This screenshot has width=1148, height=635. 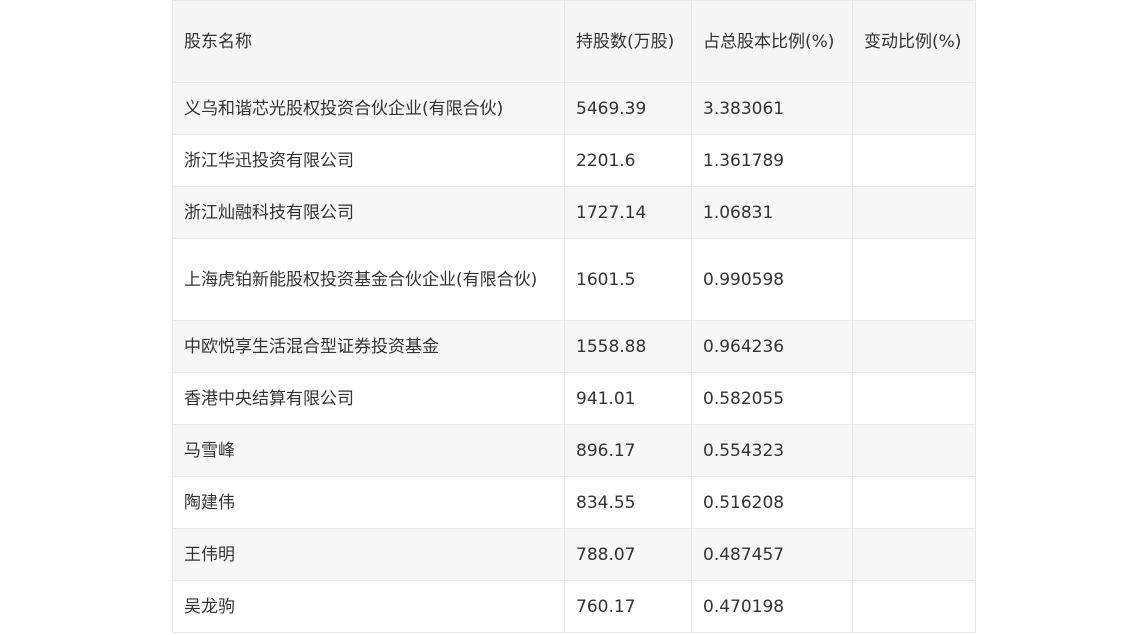 I want to click on cell-share-ratio: 0.516208, so click(x=772, y=502).